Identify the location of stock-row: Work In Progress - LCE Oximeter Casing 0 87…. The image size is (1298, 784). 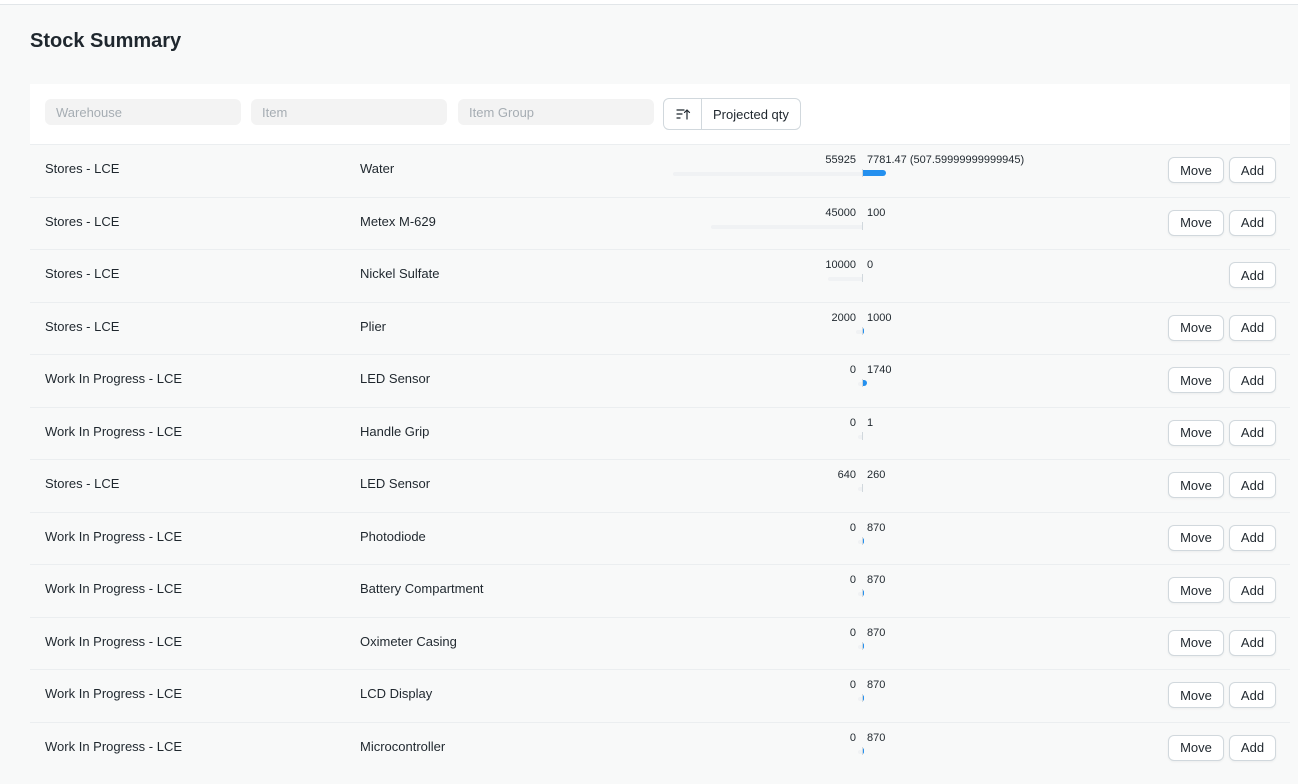
(660, 643).